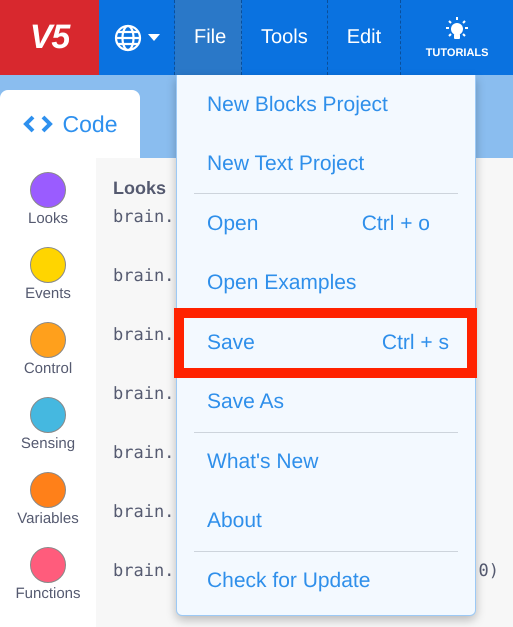 The image size is (513, 627). Describe the element at coordinates (326, 402) in the screenshot. I see `menu-item: Save As` at that location.